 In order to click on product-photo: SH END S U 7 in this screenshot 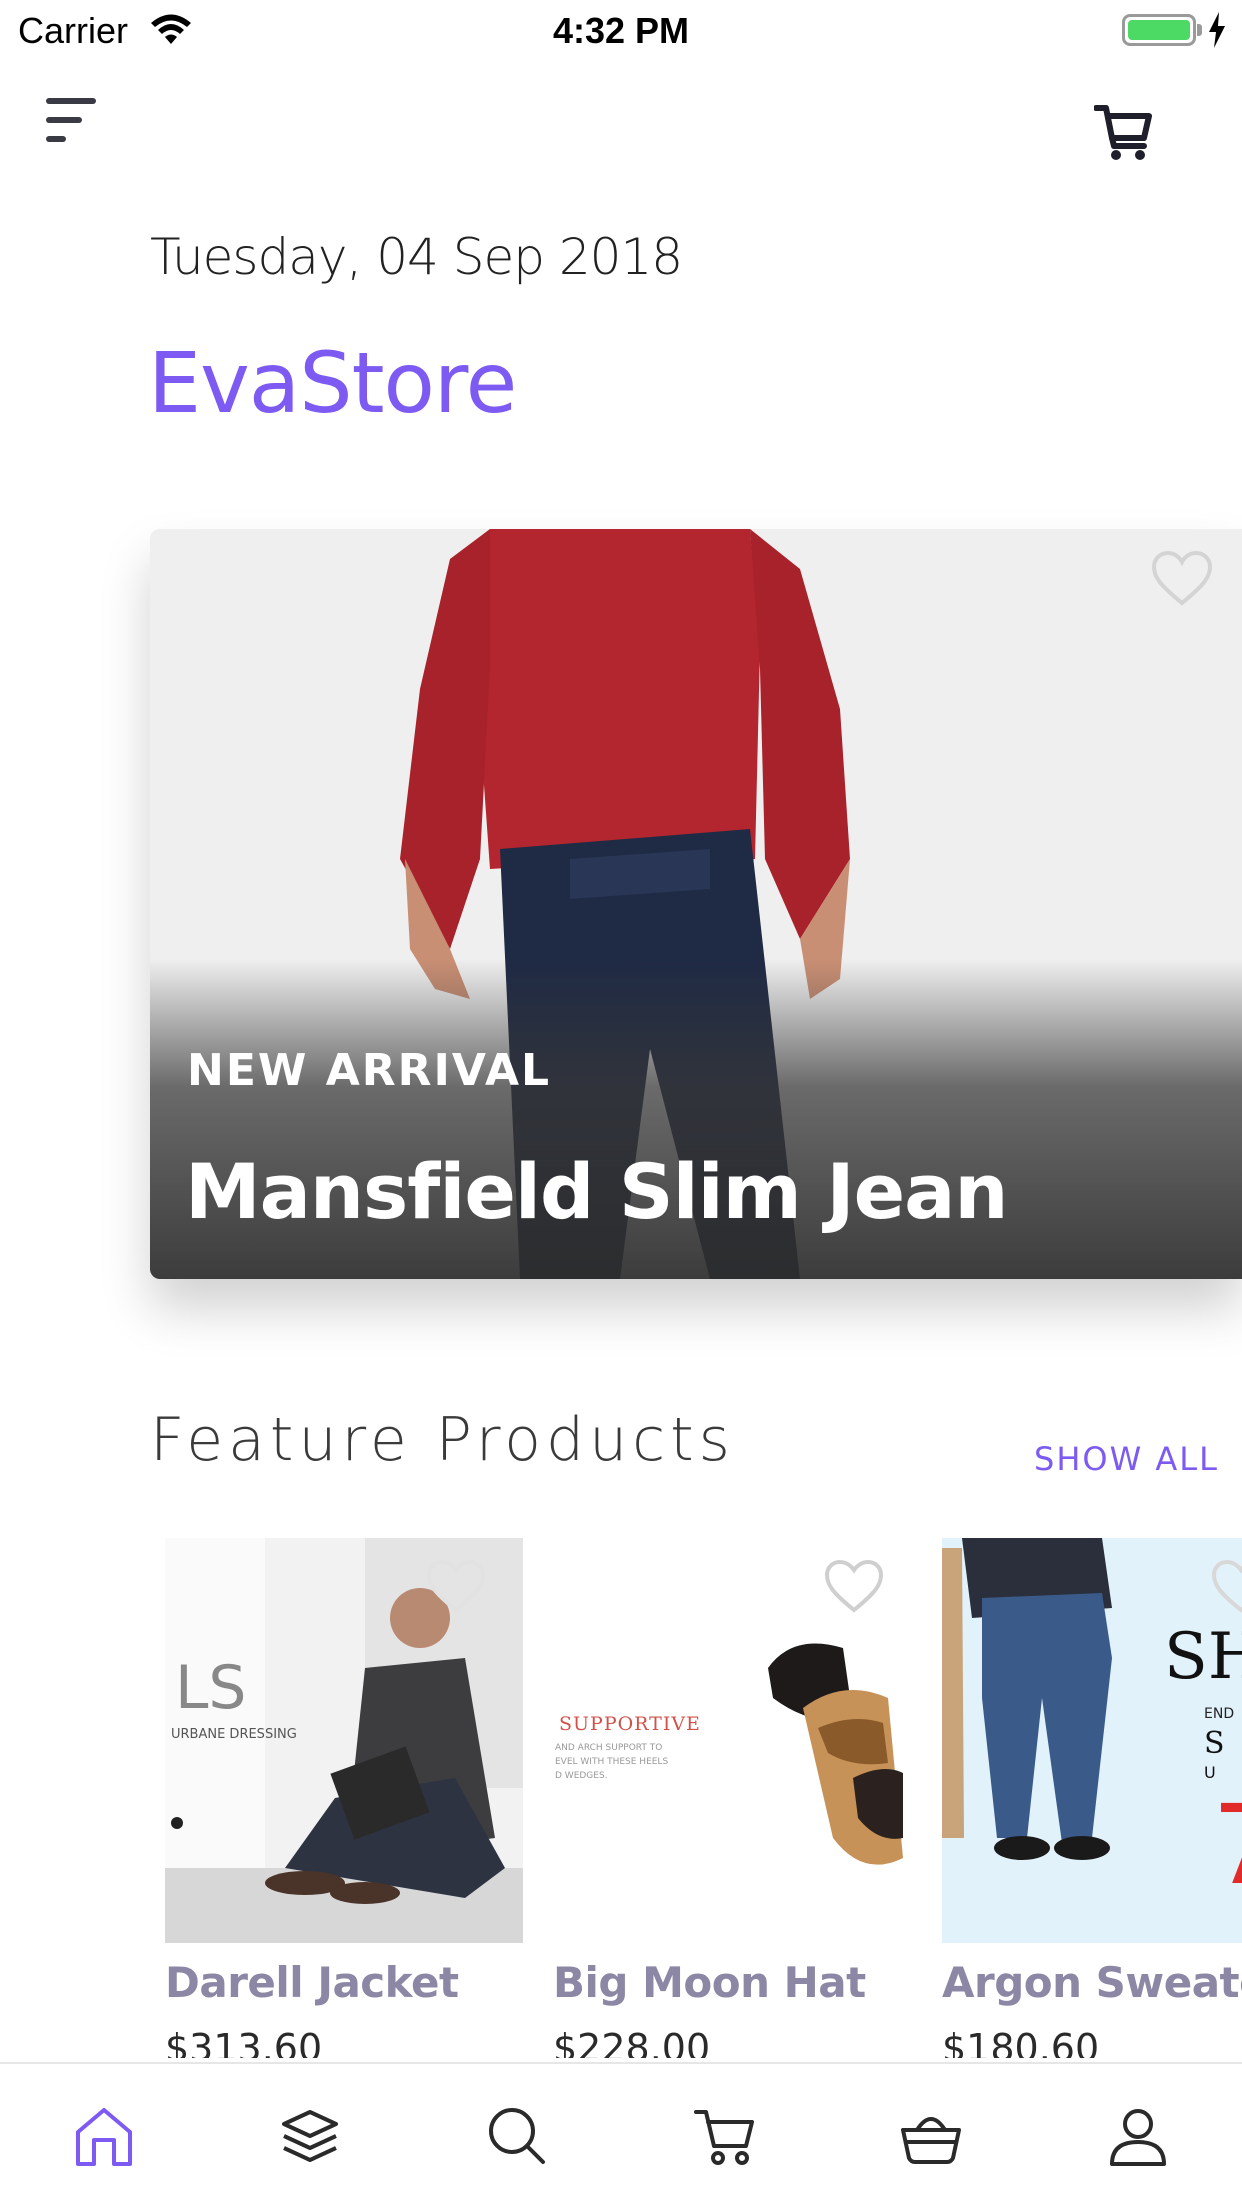, I will do `click(1092, 1740)`.